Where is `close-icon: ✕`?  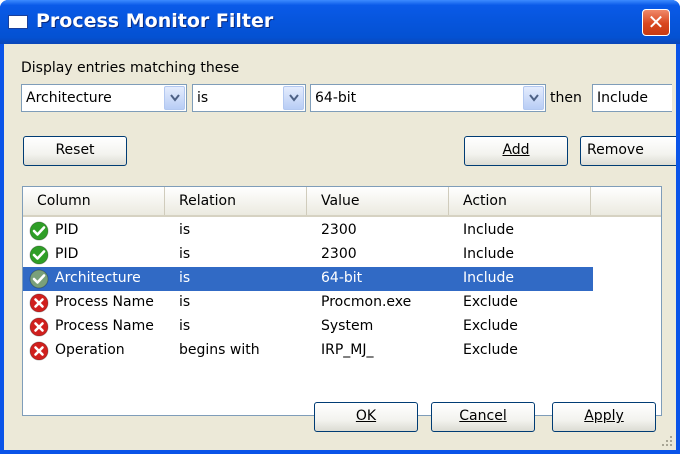 close-icon: ✕ is located at coordinates (656, 22).